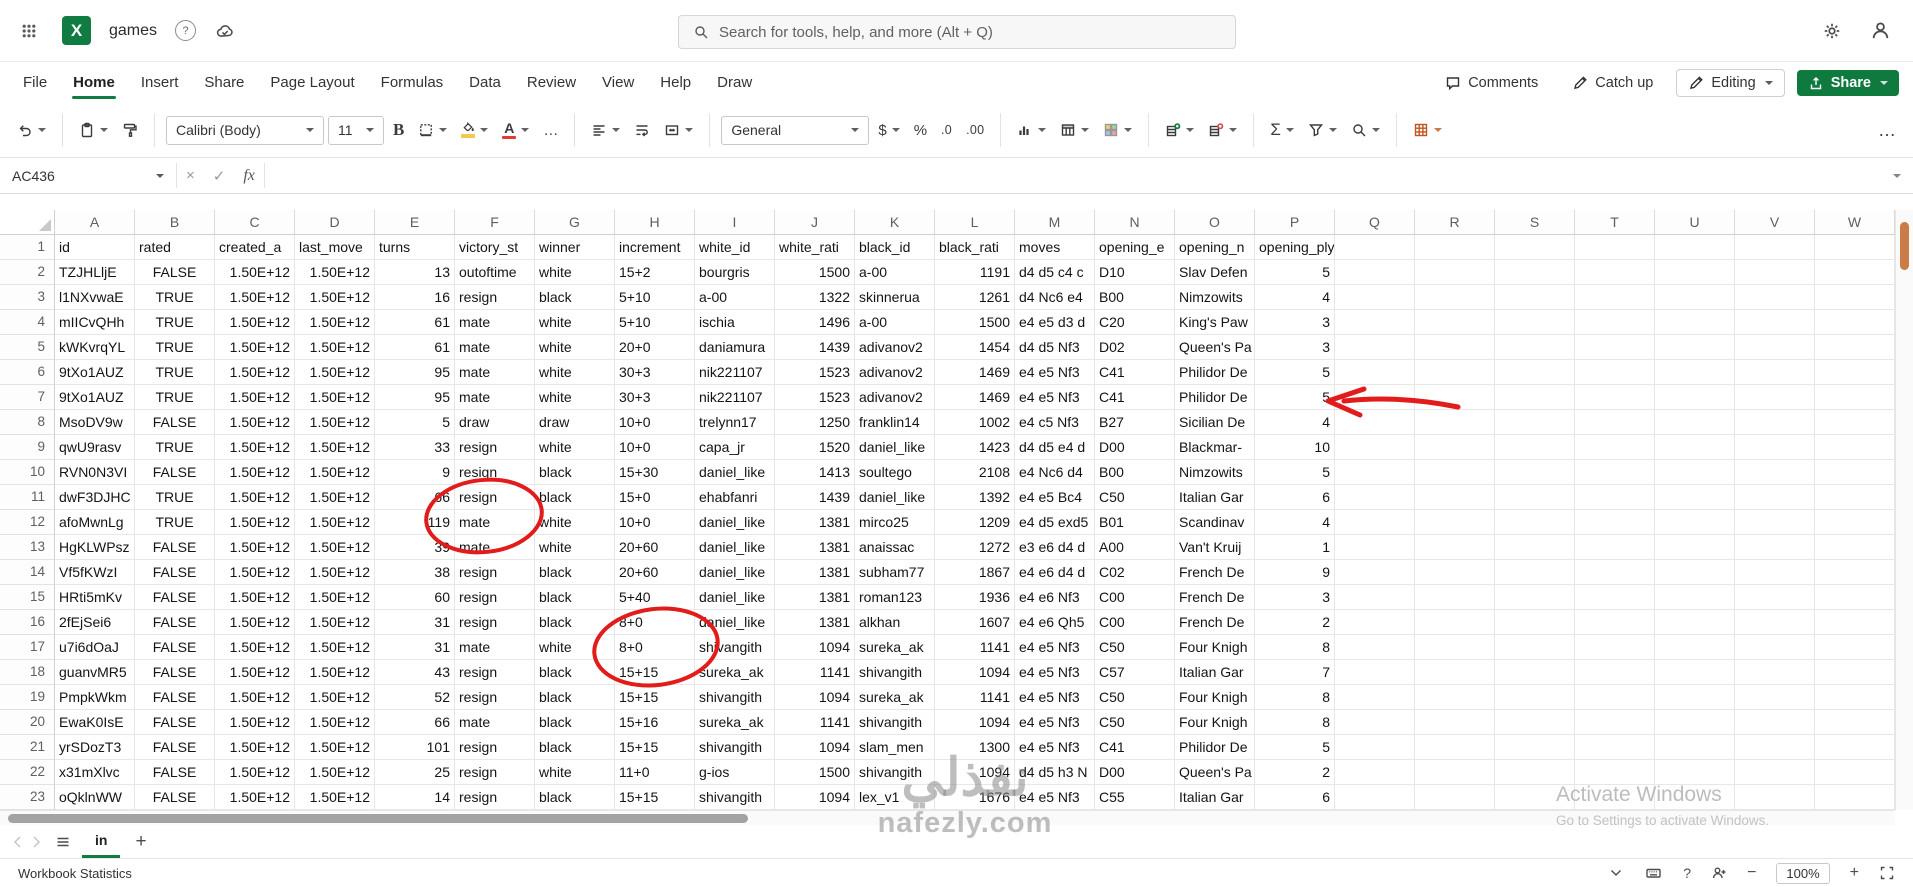 Image resolution: width=1913 pixels, height=887 pixels. Describe the element at coordinates (335, 722) in the screenshot. I see `cell-D20: 1.50E+12` at that location.